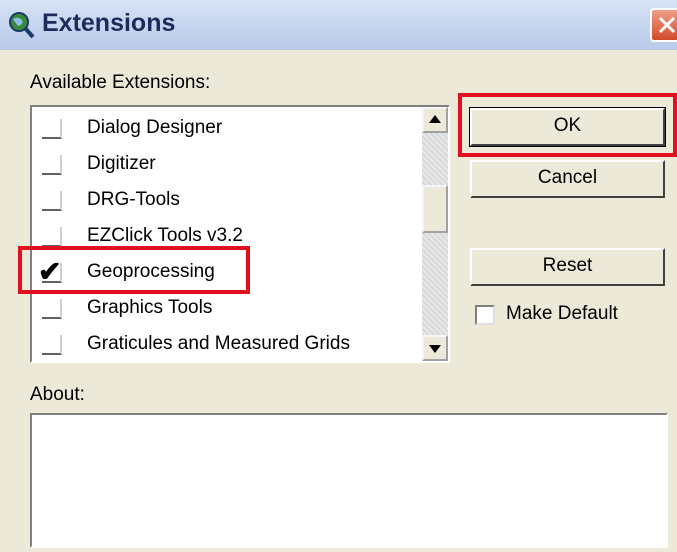 The image size is (677, 552). What do you see at coordinates (227, 129) in the screenshot?
I see `list-item-dialog-designer: Dialog Designer` at bounding box center [227, 129].